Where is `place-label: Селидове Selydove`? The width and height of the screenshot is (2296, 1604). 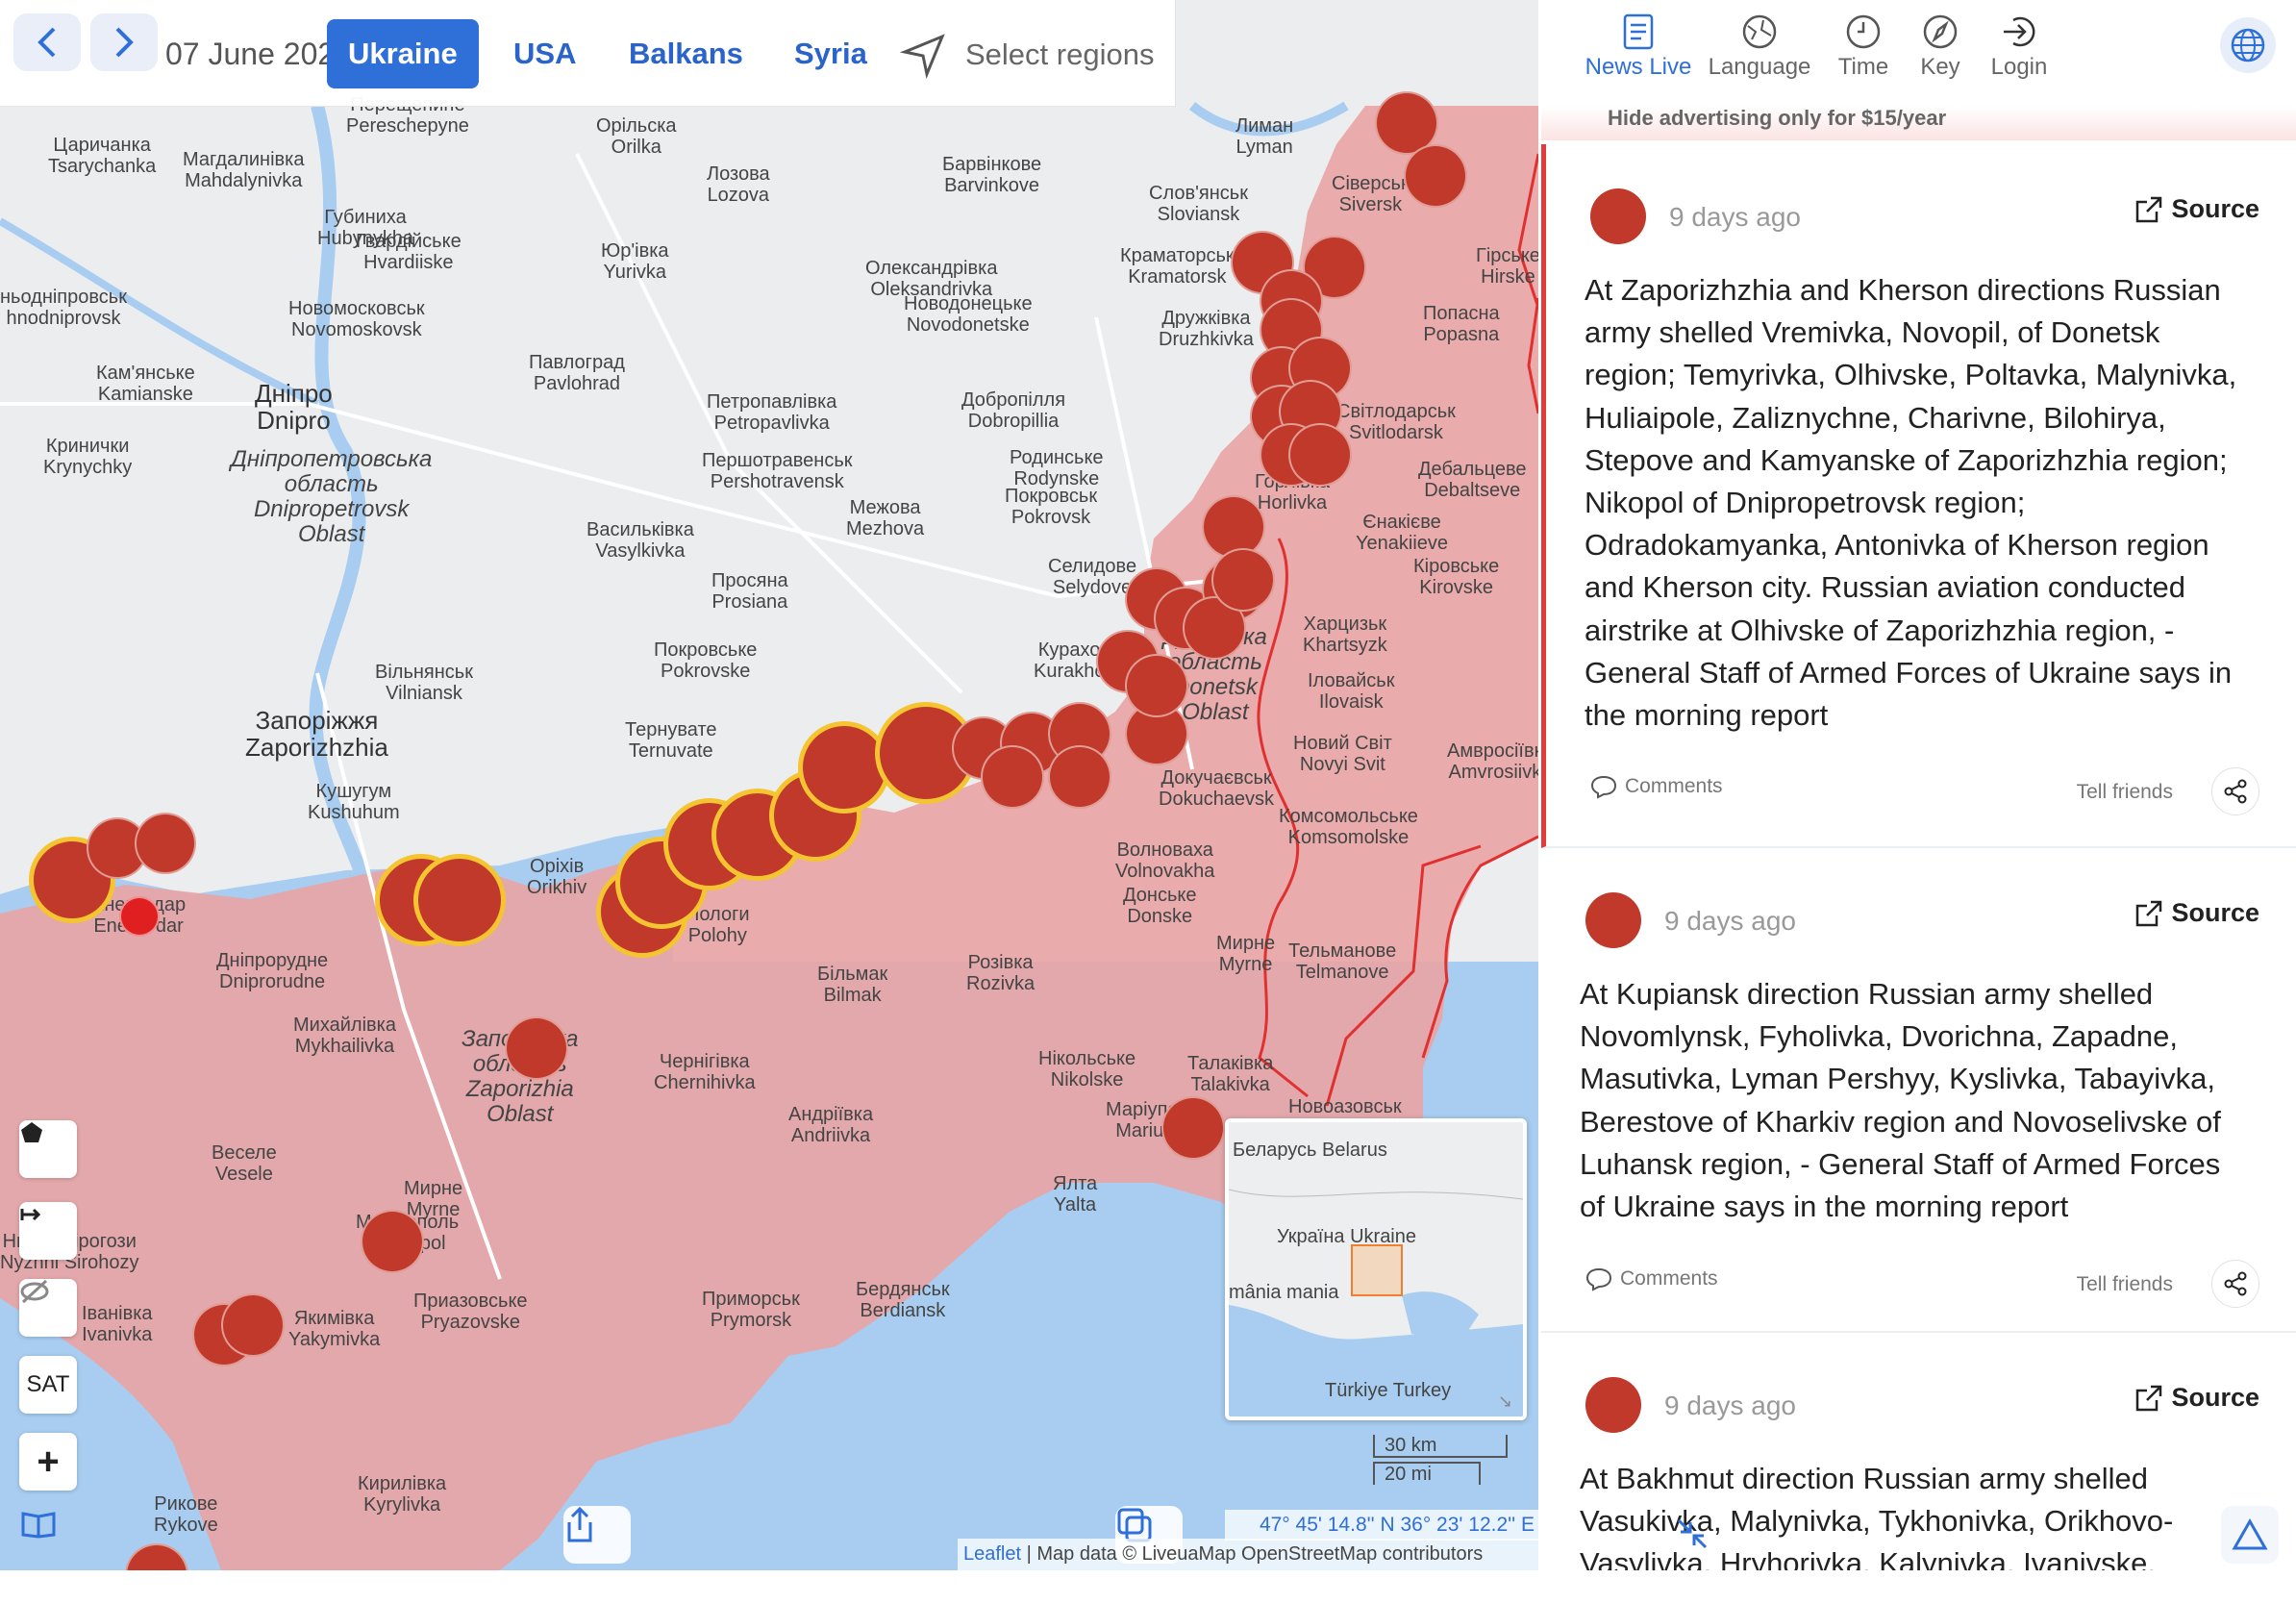
place-label: Селидове Selydove is located at coordinates (1092, 577).